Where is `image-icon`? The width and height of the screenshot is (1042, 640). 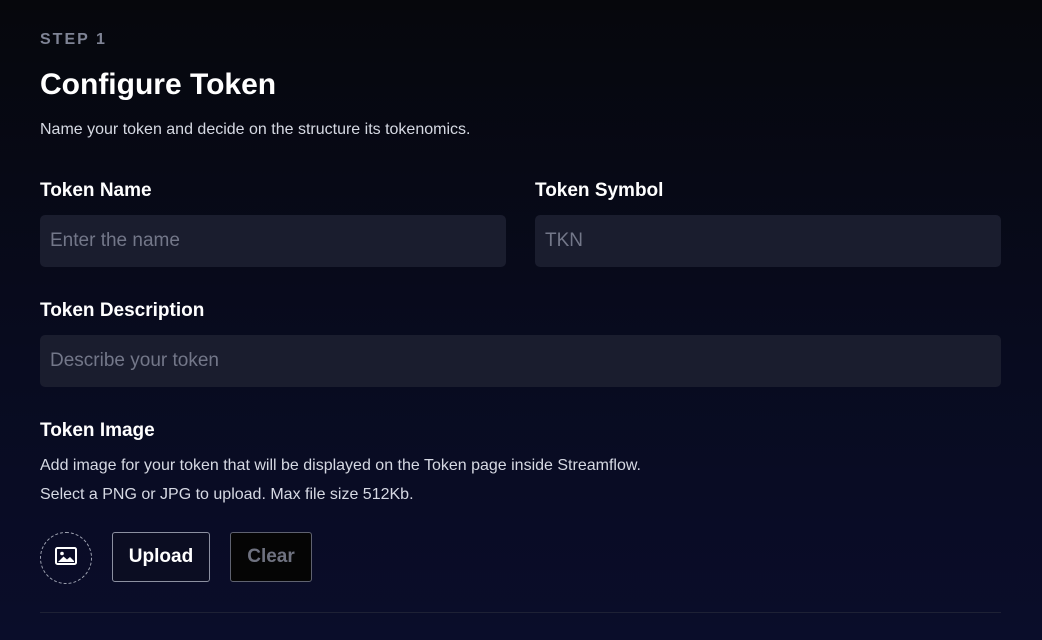
image-icon is located at coordinates (66, 558).